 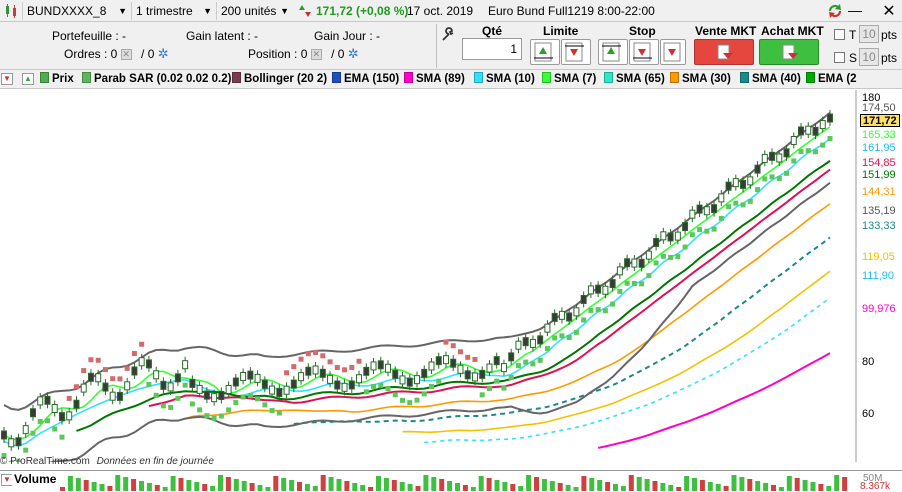 I want to click on candles-icon, so click(x=11, y=11).